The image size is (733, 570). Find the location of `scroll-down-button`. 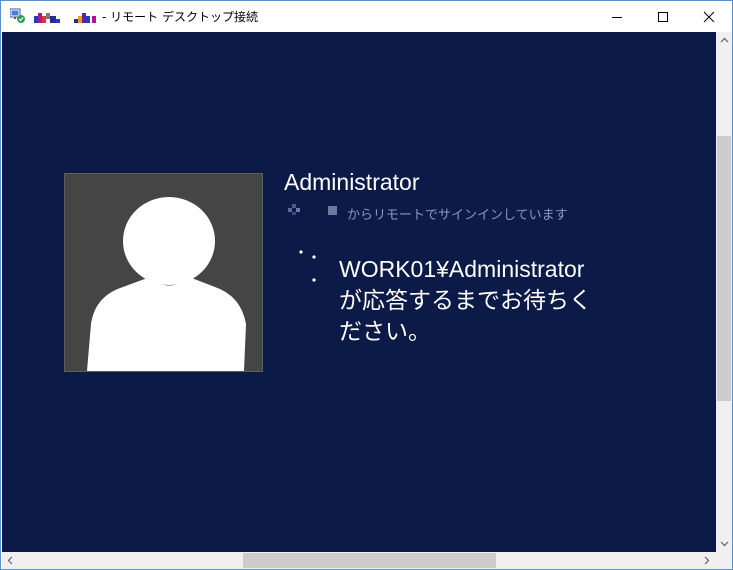

scroll-down-button is located at coordinates (724, 544).